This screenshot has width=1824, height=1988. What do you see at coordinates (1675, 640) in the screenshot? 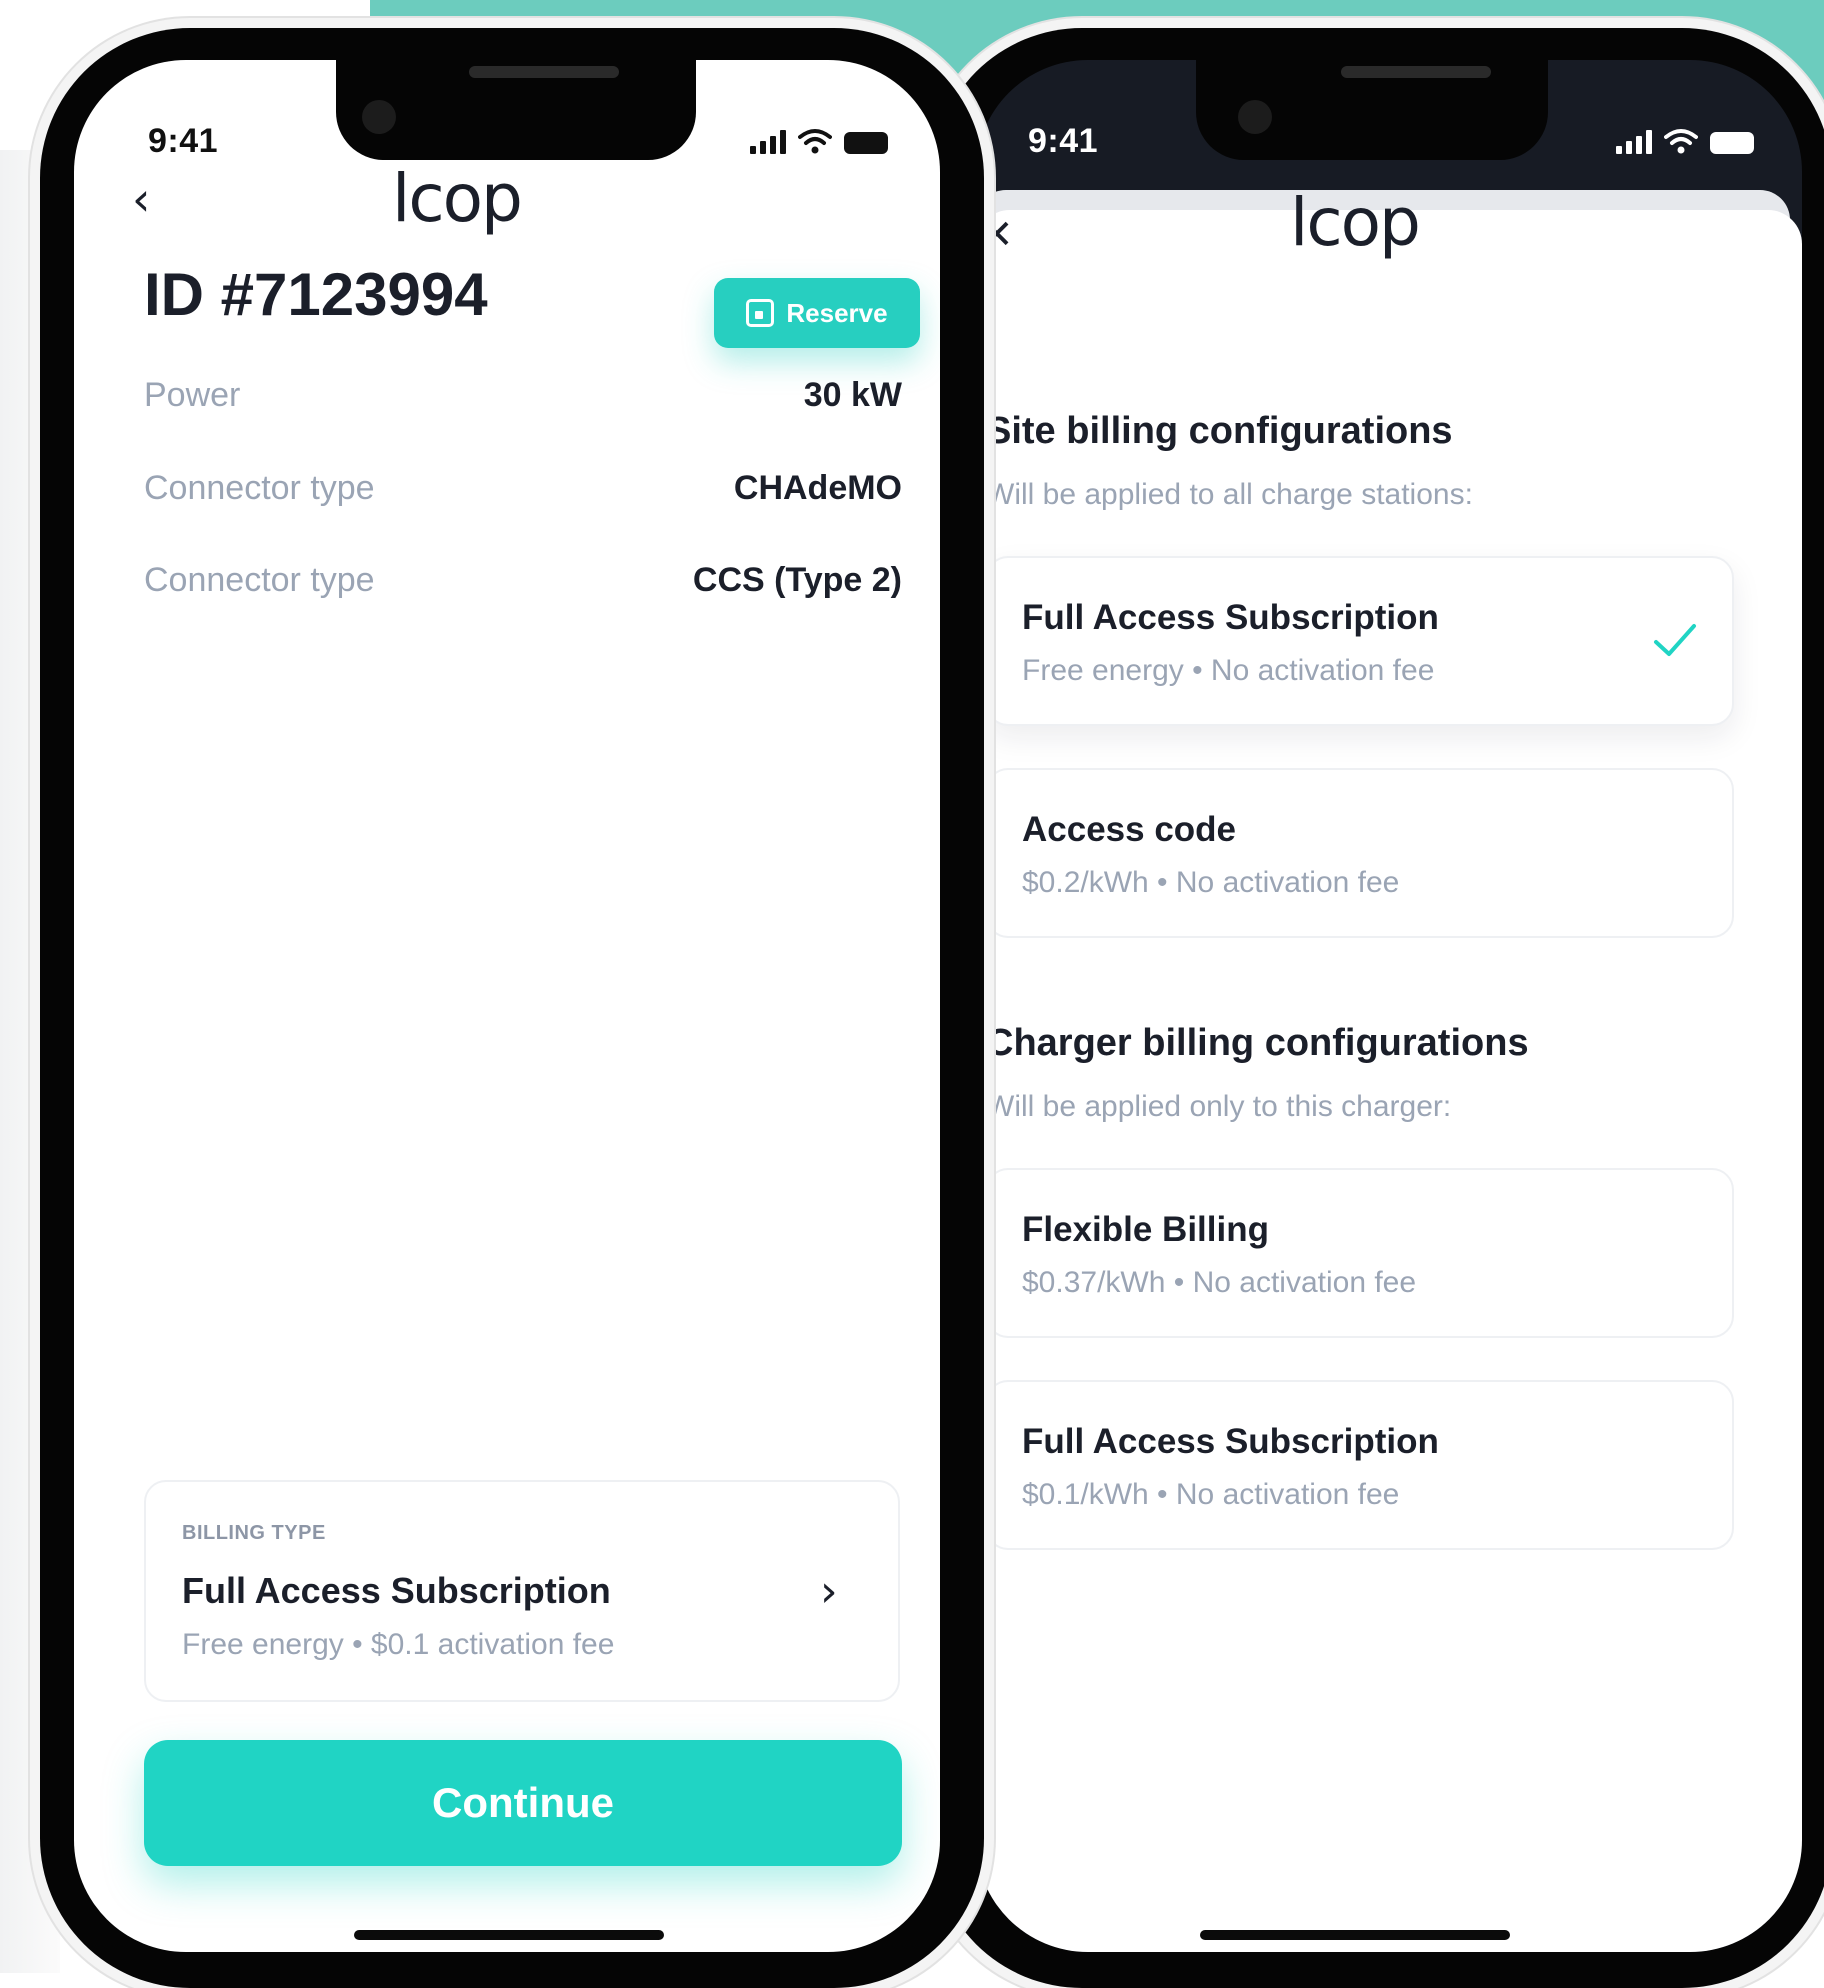
I see `check-icon` at bounding box center [1675, 640].